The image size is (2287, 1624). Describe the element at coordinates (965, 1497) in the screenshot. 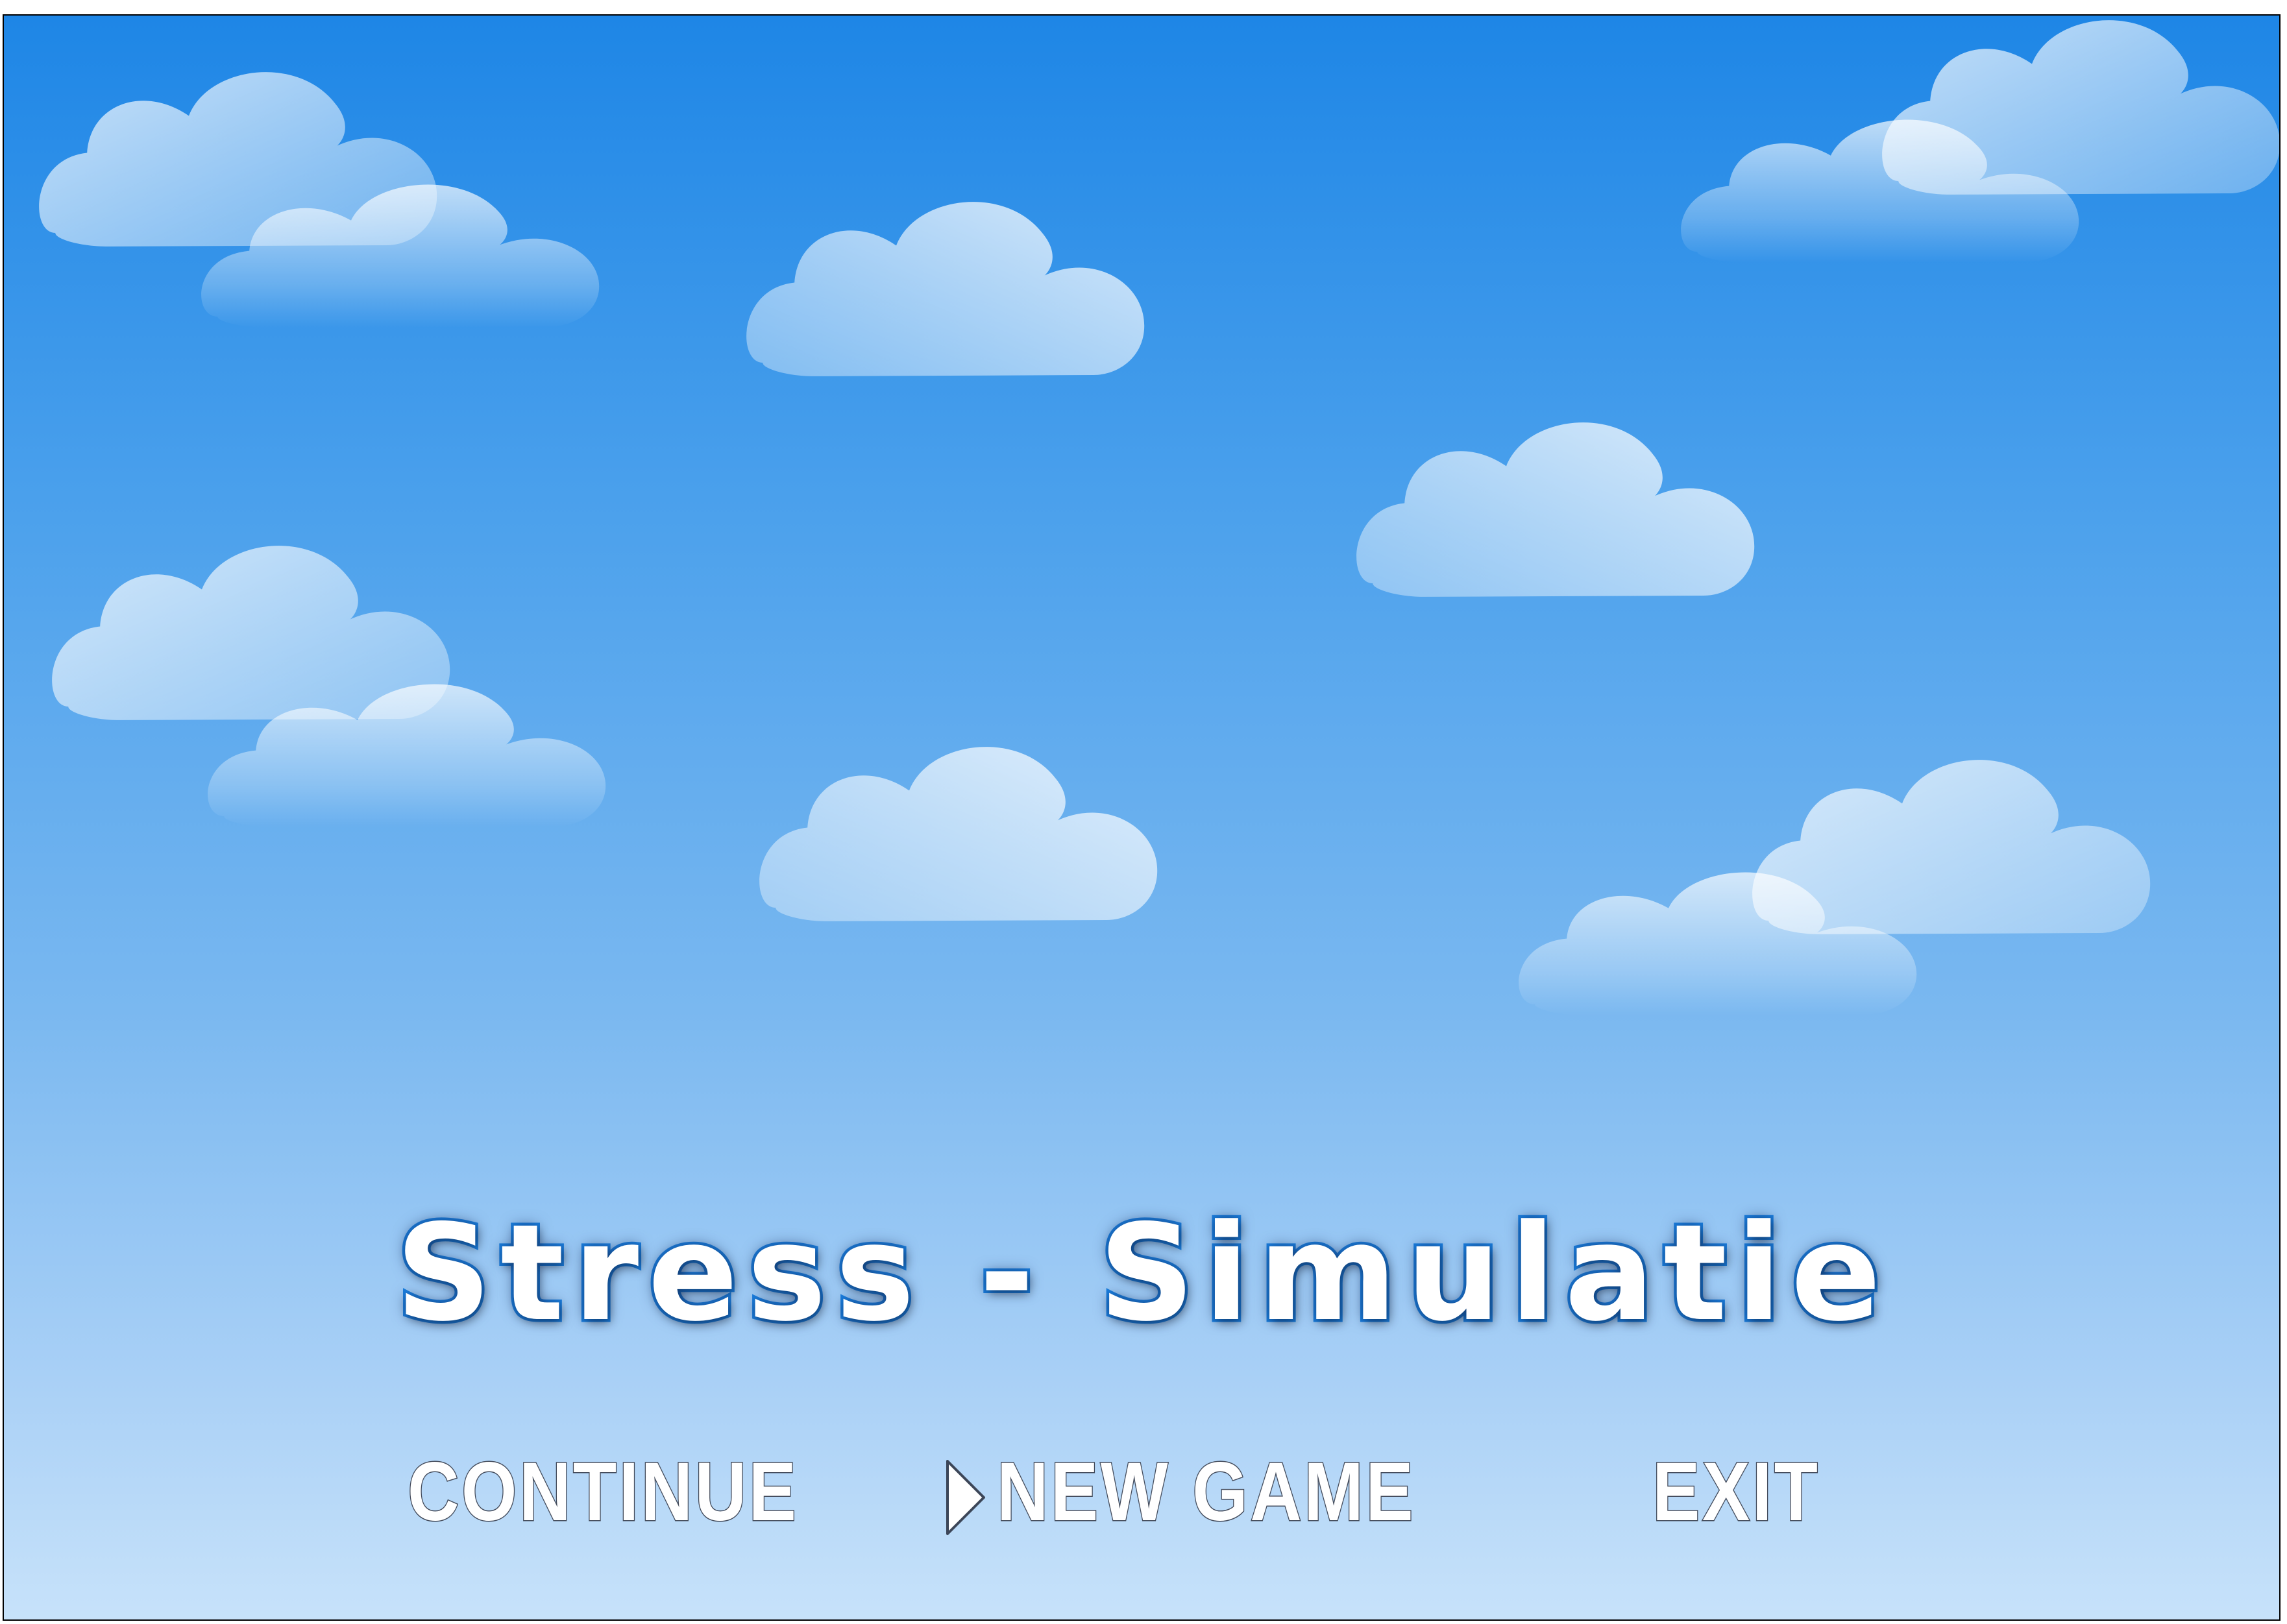

I see `selection-arrow-icon` at that location.